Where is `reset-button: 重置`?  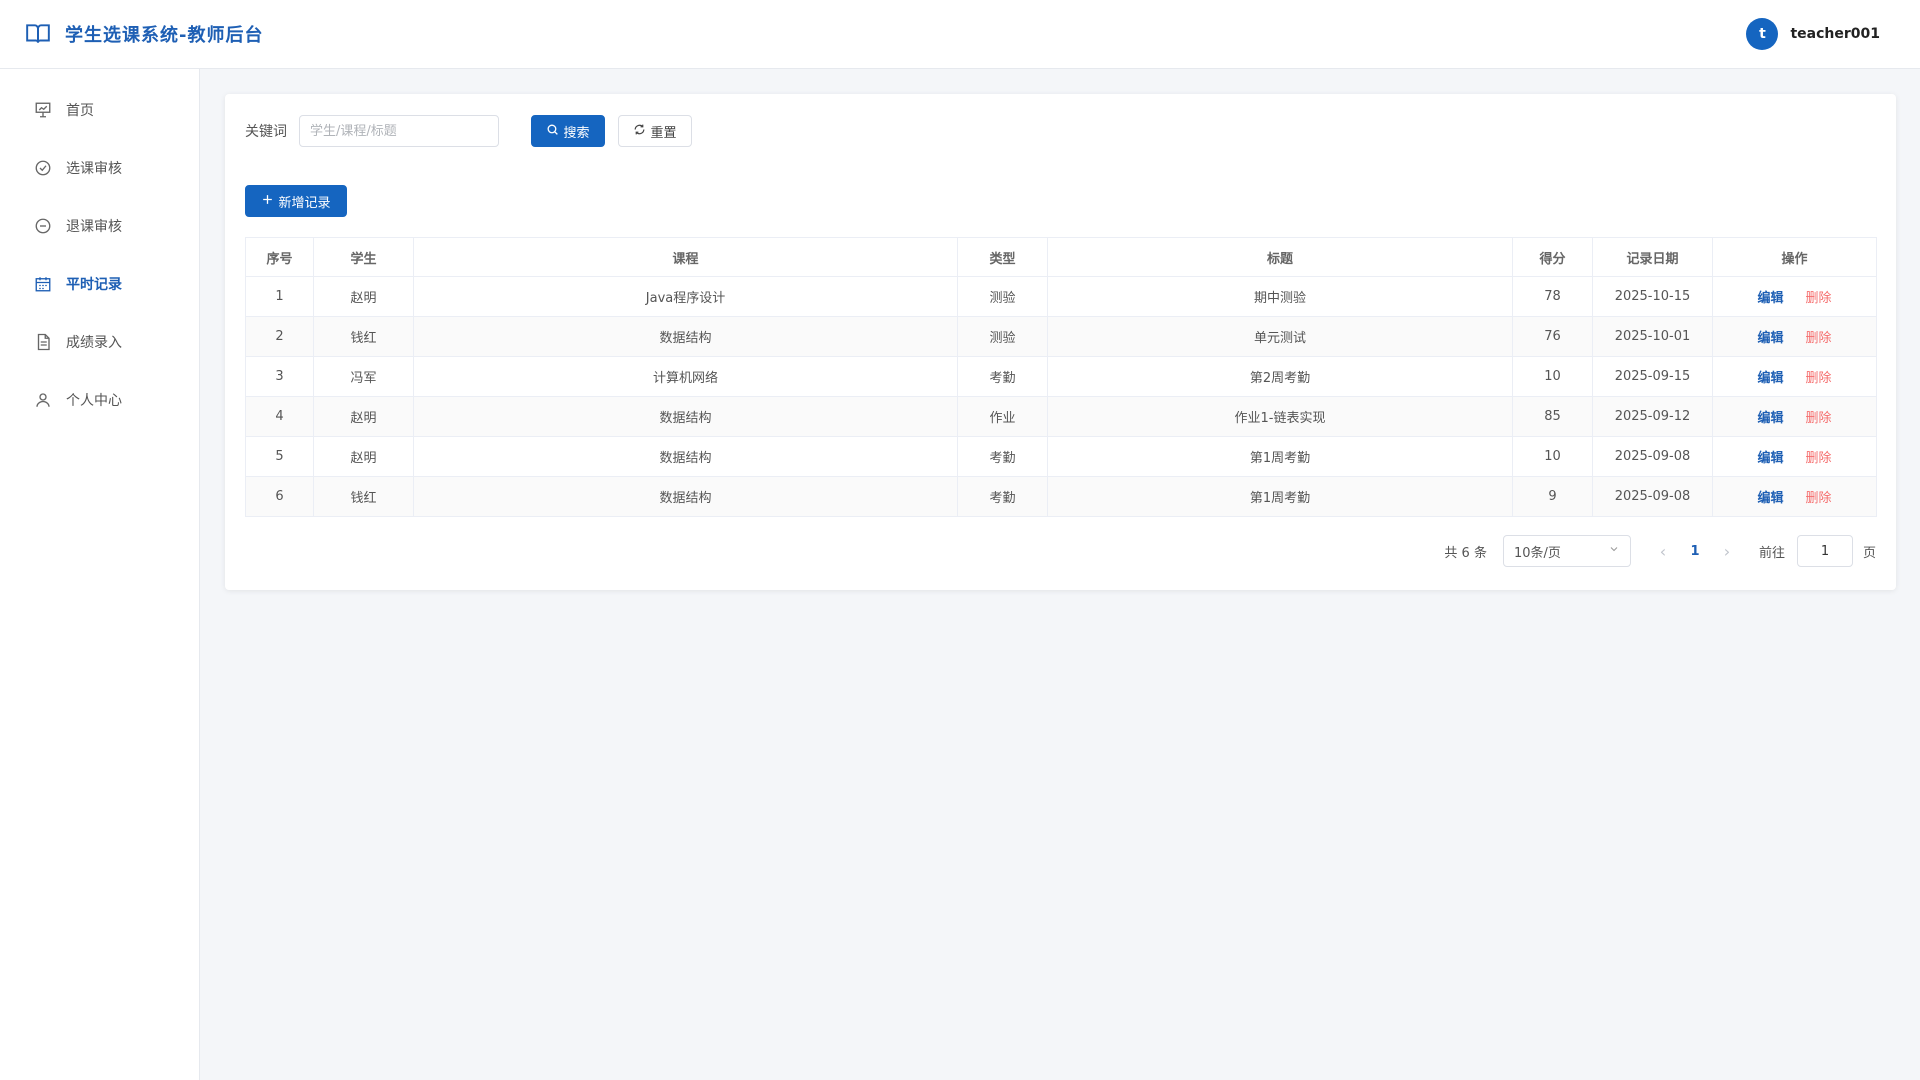
reset-button: 重置 is located at coordinates (655, 131).